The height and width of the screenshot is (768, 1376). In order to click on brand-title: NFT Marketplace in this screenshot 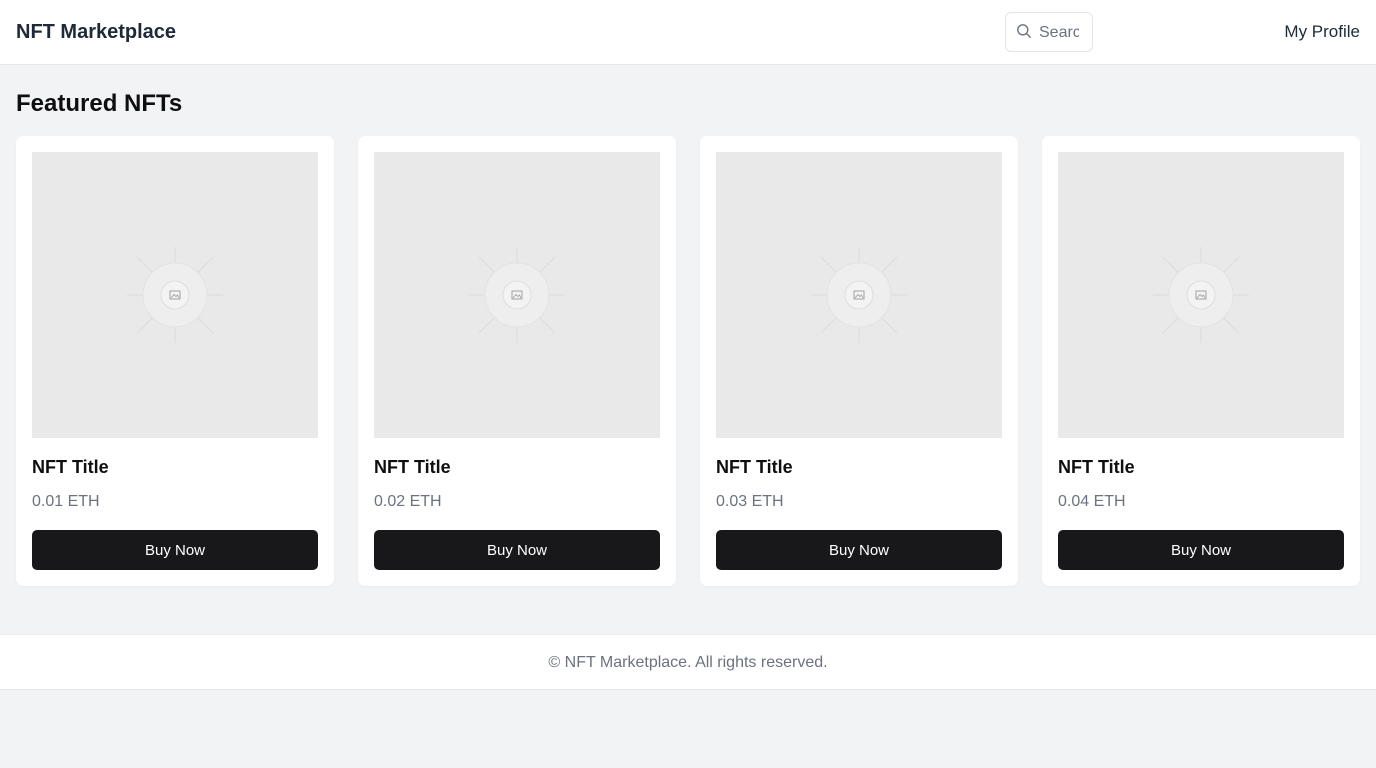, I will do `click(96, 32)`.